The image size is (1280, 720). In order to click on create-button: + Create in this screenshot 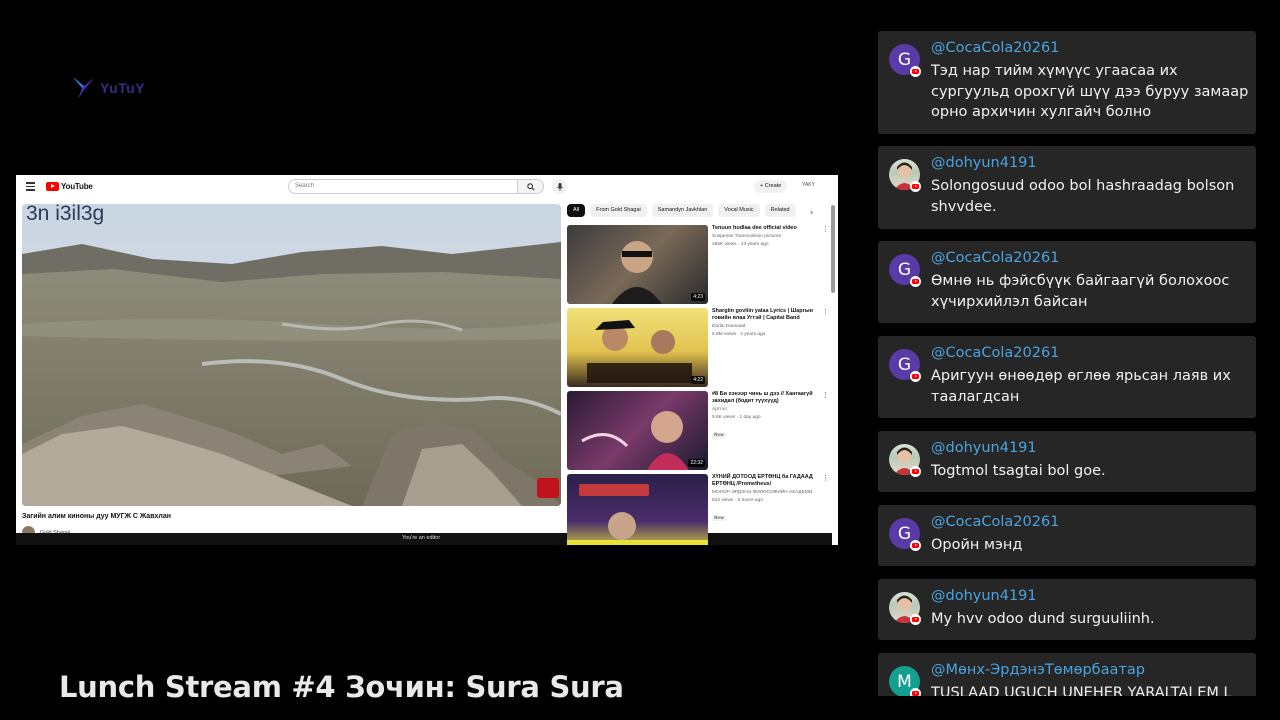, I will do `click(771, 186)`.